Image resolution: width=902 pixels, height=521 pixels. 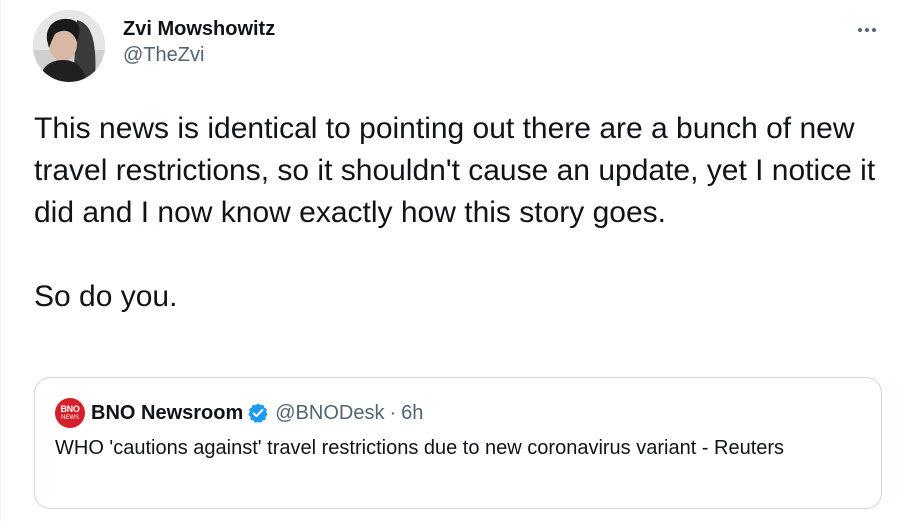 I want to click on more-horizontal-icon, so click(x=867, y=30).